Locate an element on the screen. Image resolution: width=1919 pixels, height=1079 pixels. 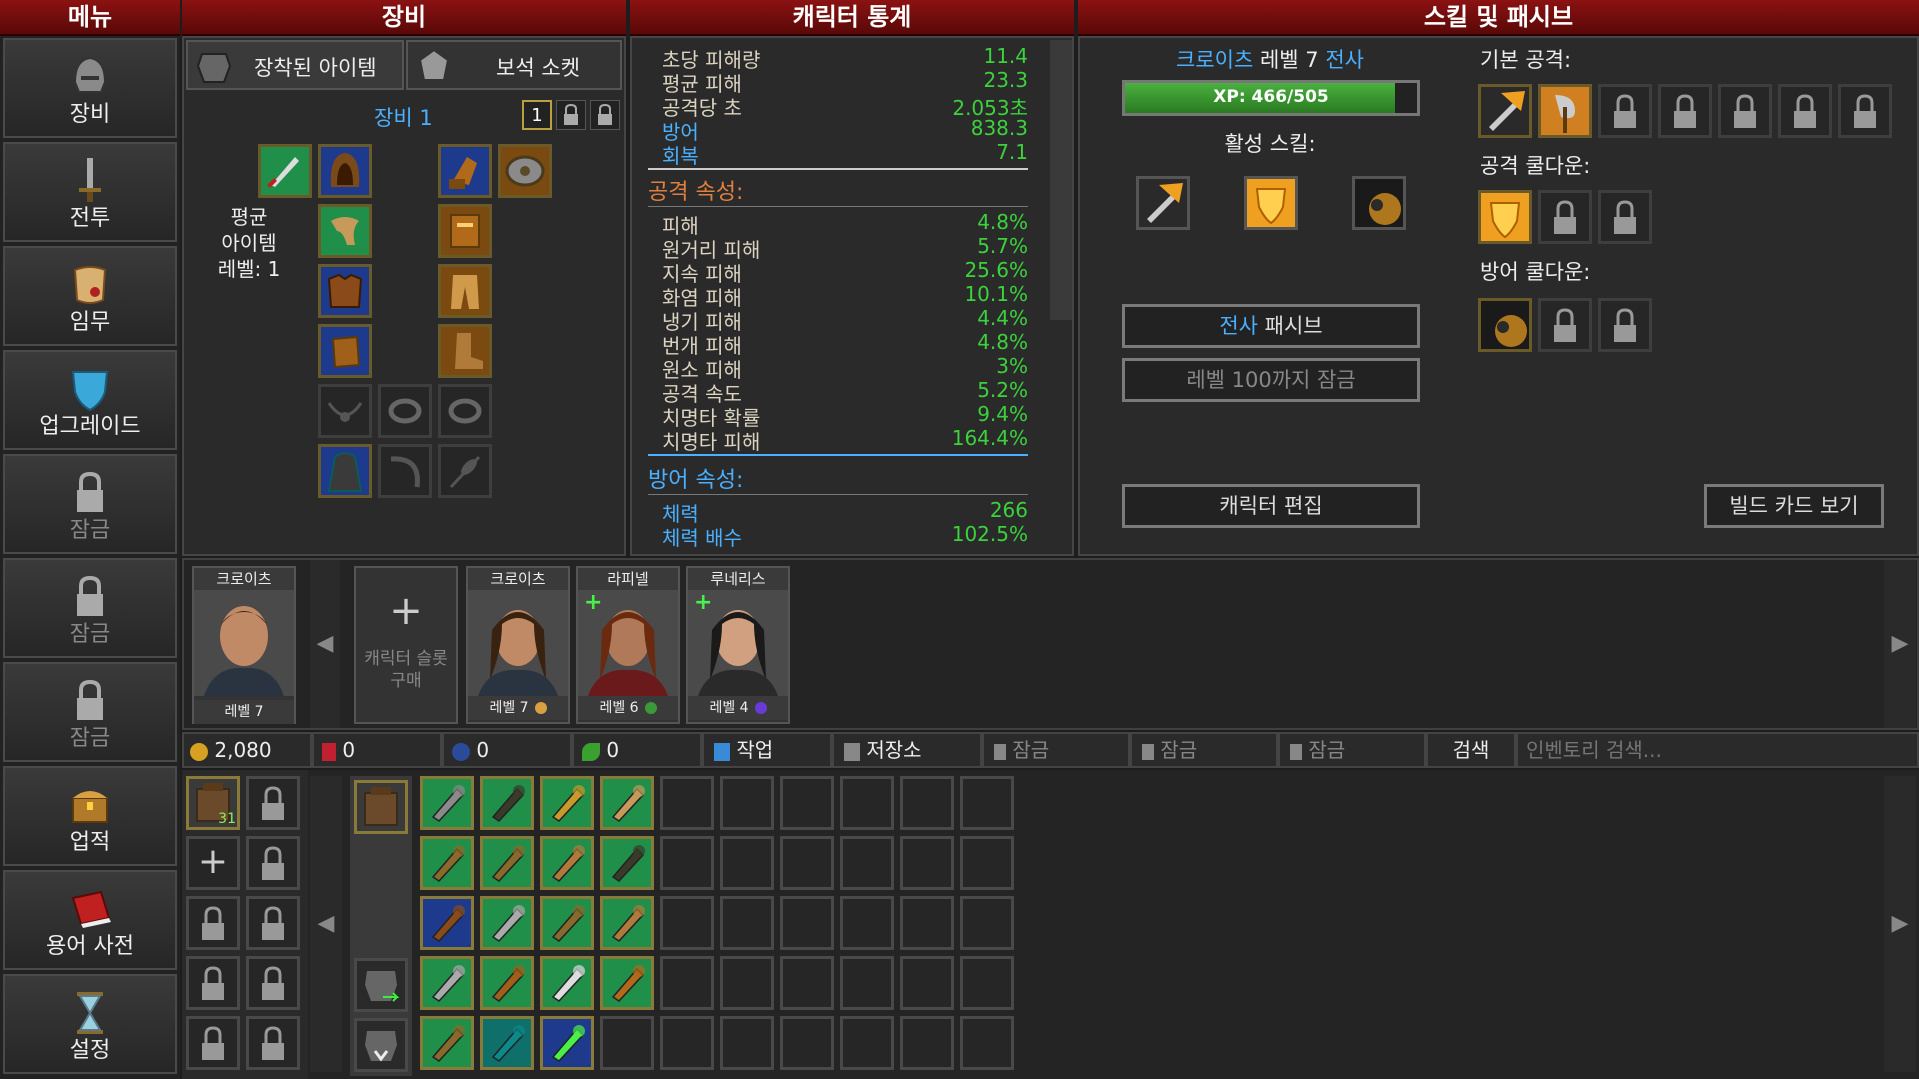
roster-next-arrow: ▶ is located at coordinates (1900, 644).